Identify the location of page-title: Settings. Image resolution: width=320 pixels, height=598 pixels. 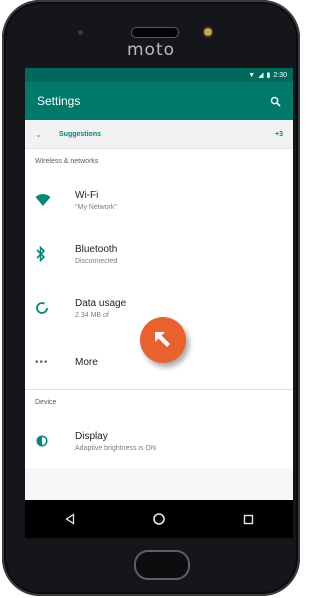
(59, 101).